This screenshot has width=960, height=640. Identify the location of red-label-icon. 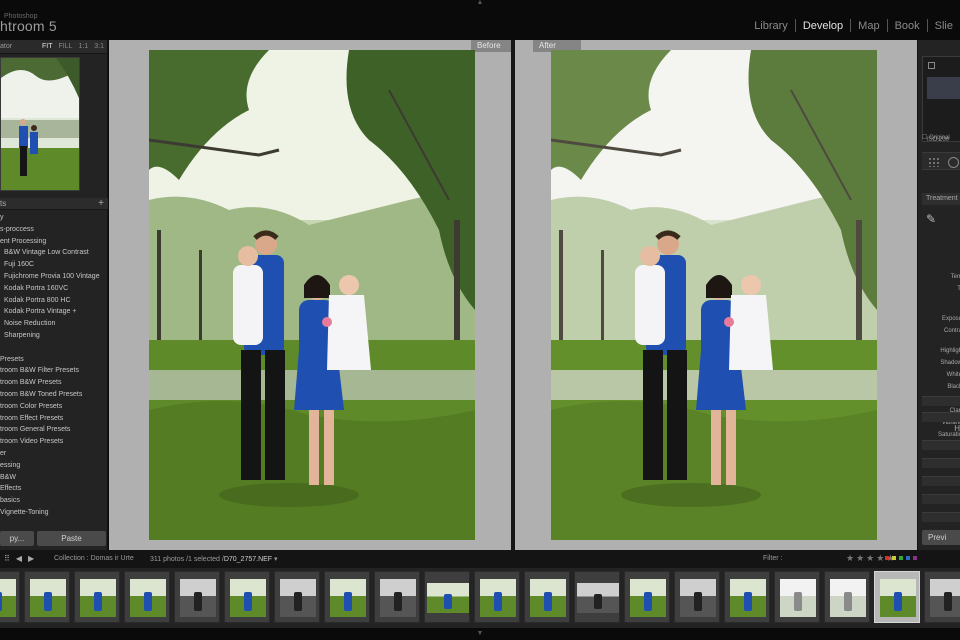
(887, 558).